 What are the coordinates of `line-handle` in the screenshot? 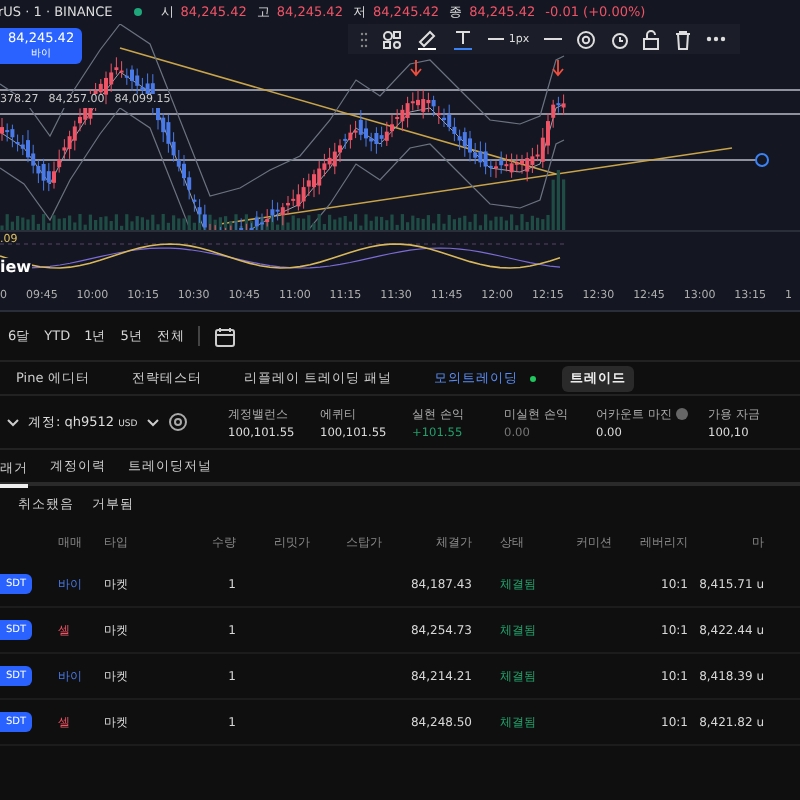 It's located at (762, 160).